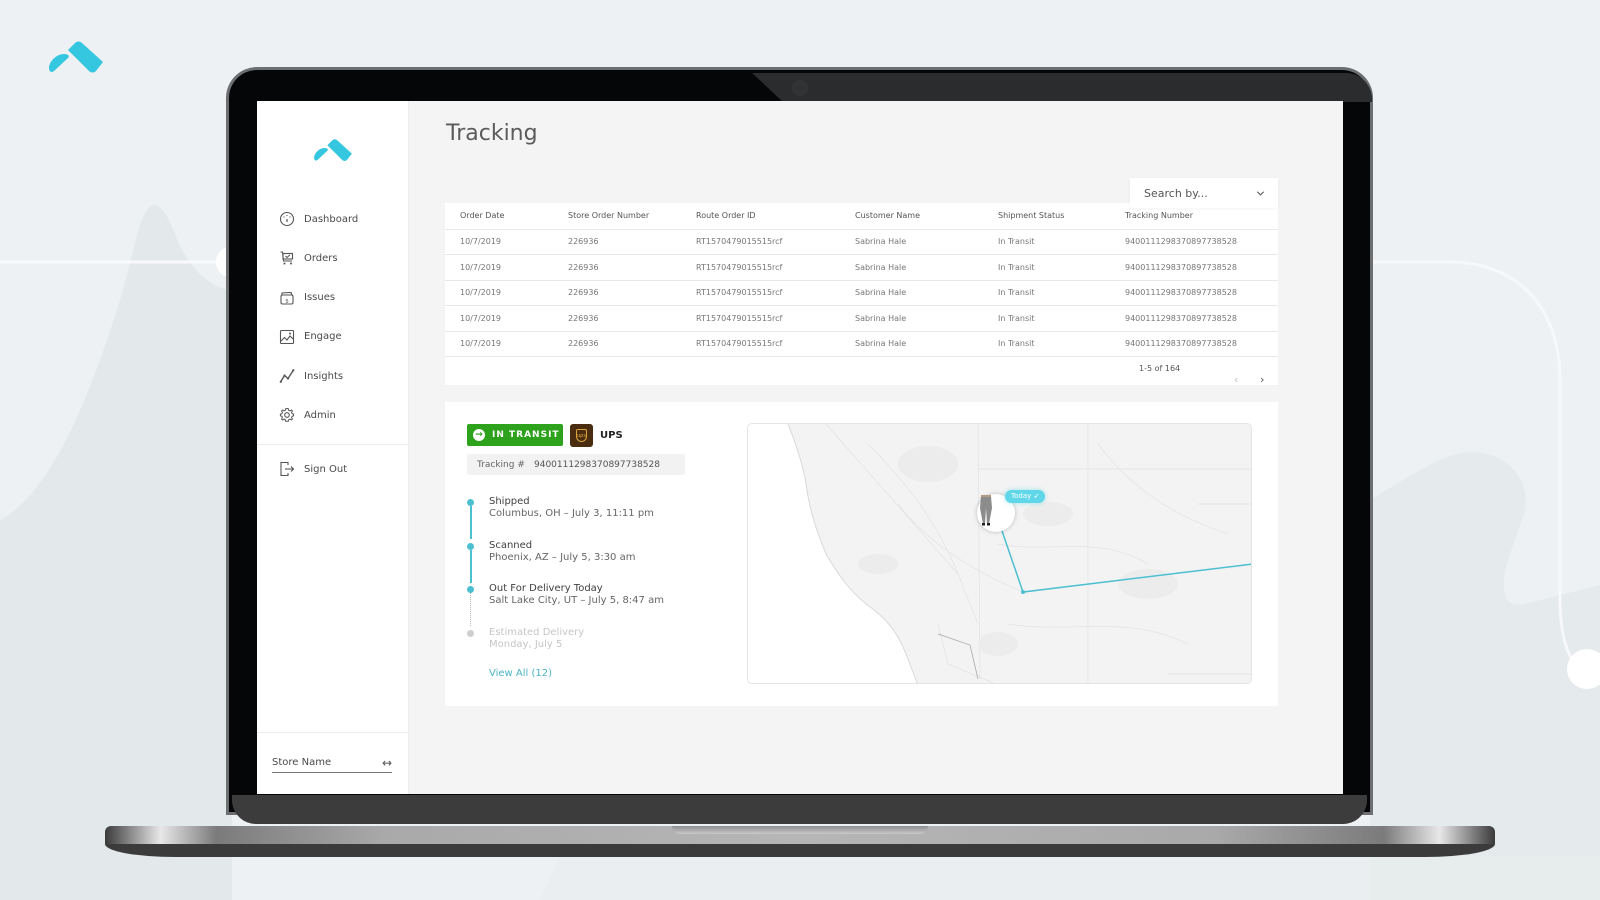  I want to click on cart-icon, so click(287, 258).